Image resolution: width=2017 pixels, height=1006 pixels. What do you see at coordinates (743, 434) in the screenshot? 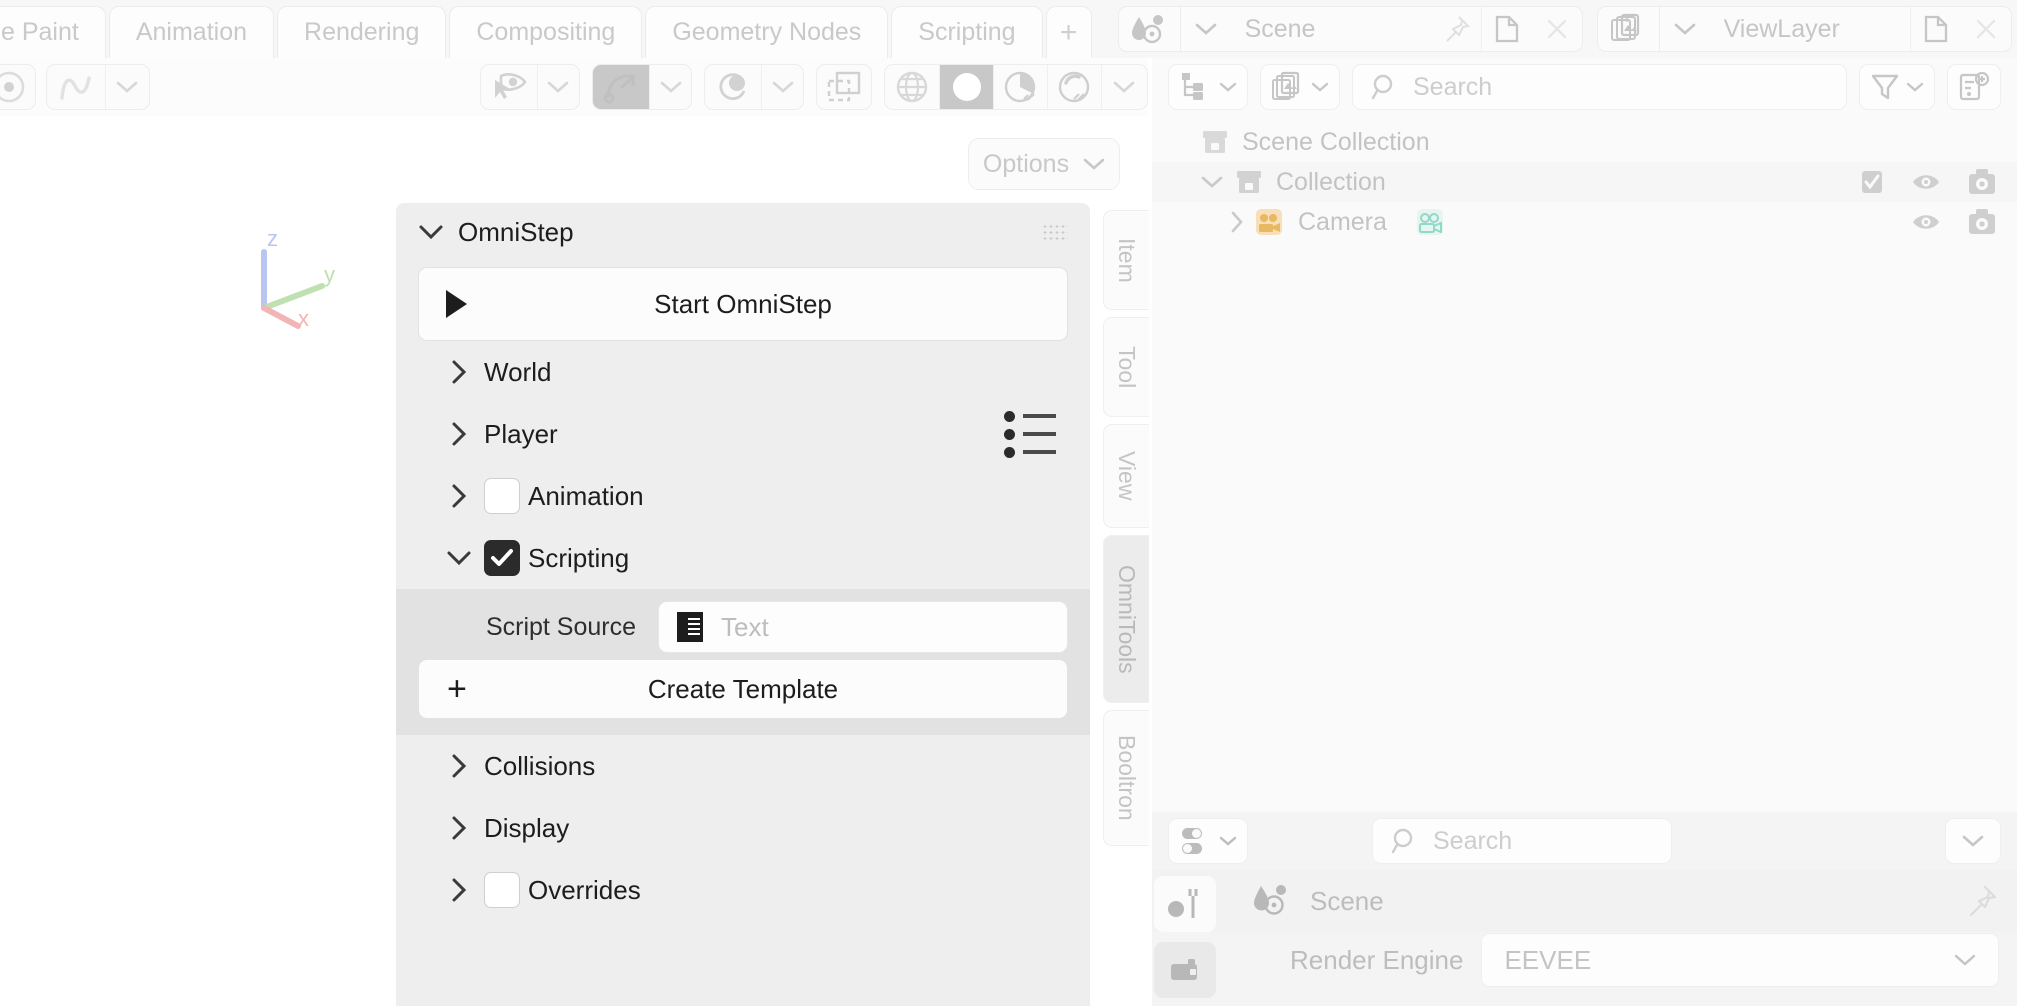
I see `section-player: Player` at bounding box center [743, 434].